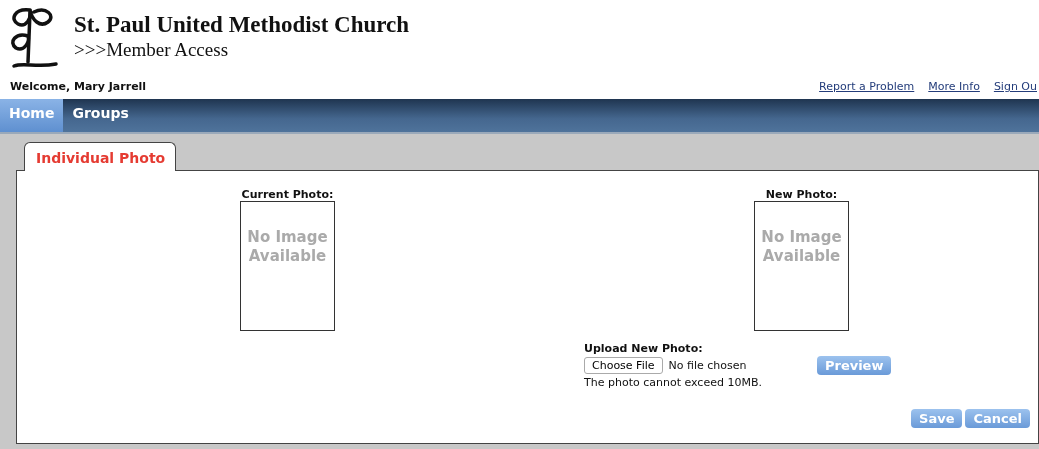 This screenshot has height=449, width=1039. I want to click on photo-label: Current Photo:, so click(287, 194).